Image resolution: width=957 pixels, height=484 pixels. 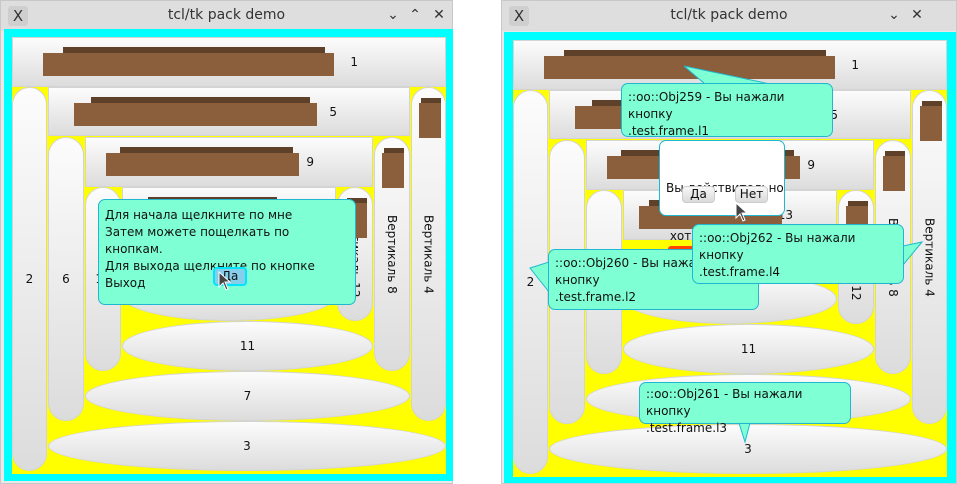 I want to click on pack-button-l8: Вертикаль 8, so click(x=392, y=254).